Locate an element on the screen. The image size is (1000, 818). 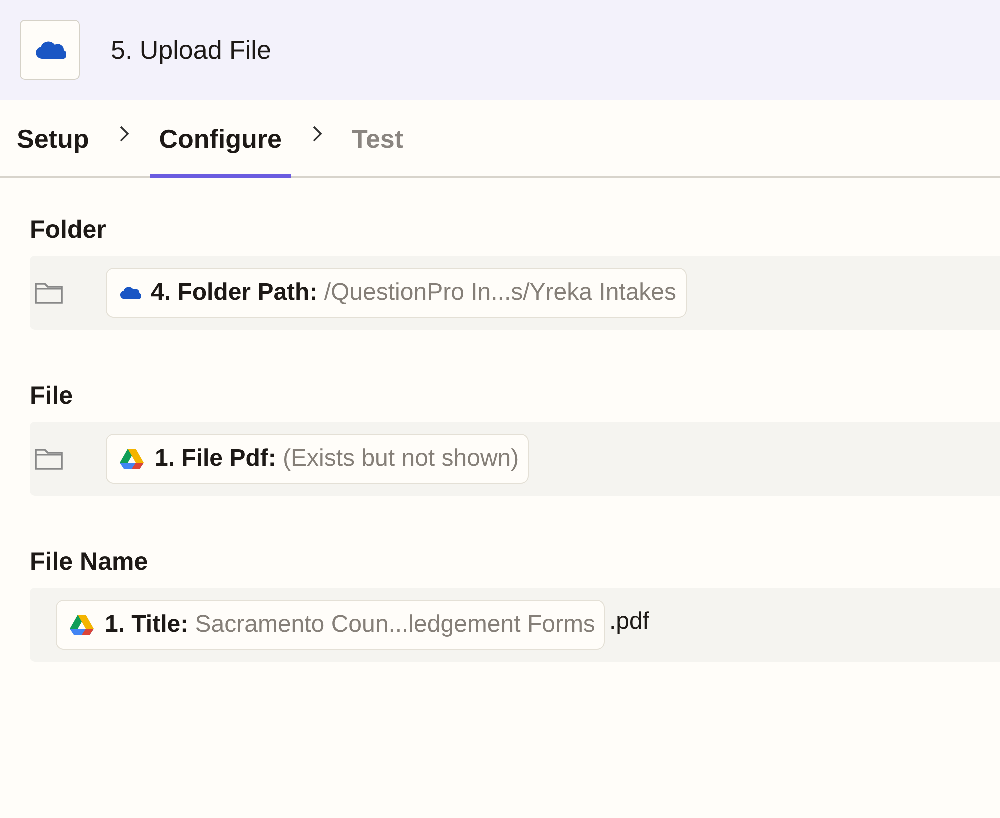
data-pill: 4. Folder Path: /QuestionPro In...s/Yreka Intakes is located at coordinates (396, 293).